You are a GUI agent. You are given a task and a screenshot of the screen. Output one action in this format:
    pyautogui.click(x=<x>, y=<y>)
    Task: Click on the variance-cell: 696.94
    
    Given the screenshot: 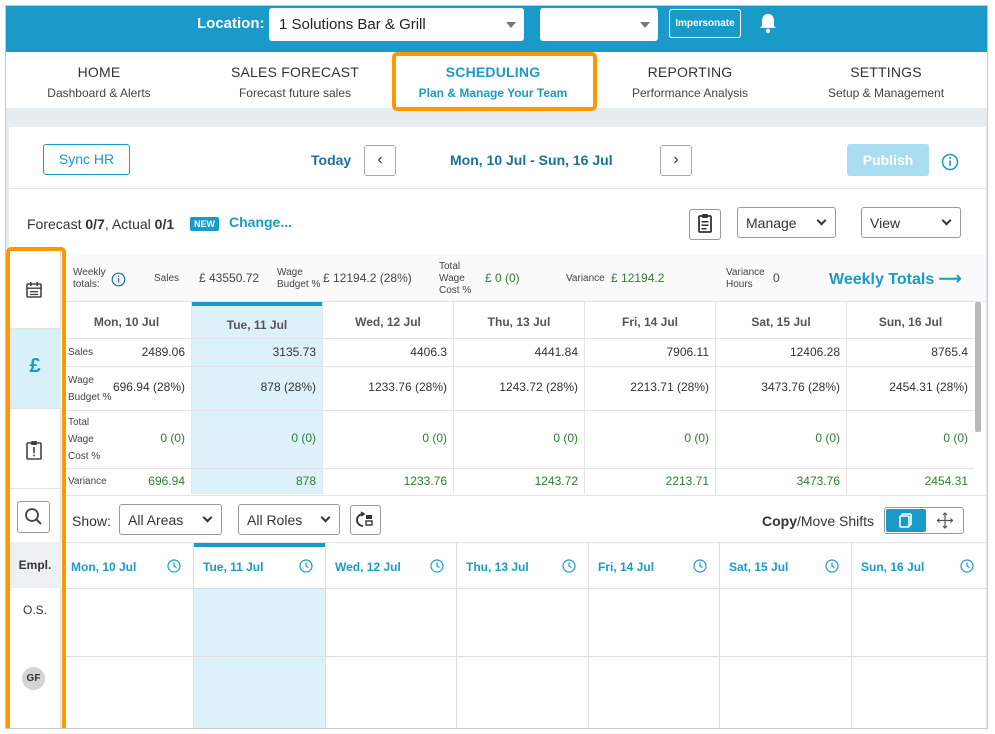 What is the action you would take?
    pyautogui.click(x=166, y=481)
    